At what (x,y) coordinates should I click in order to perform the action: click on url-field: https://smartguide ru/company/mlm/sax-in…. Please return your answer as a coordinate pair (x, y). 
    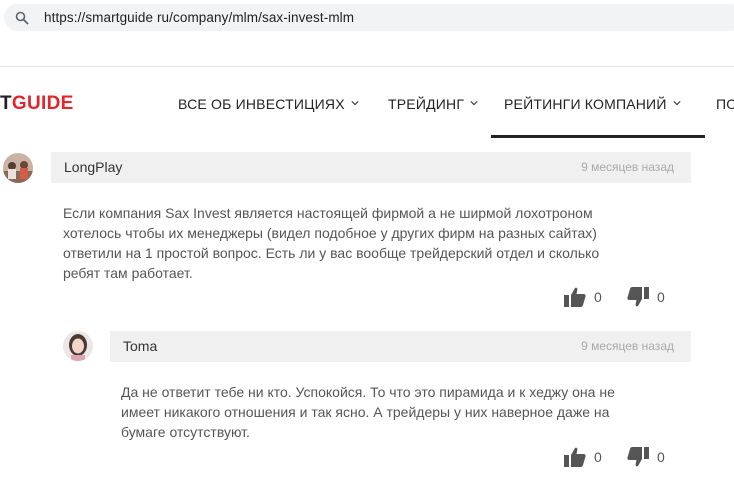
    Looking at the image, I should click on (369, 17).